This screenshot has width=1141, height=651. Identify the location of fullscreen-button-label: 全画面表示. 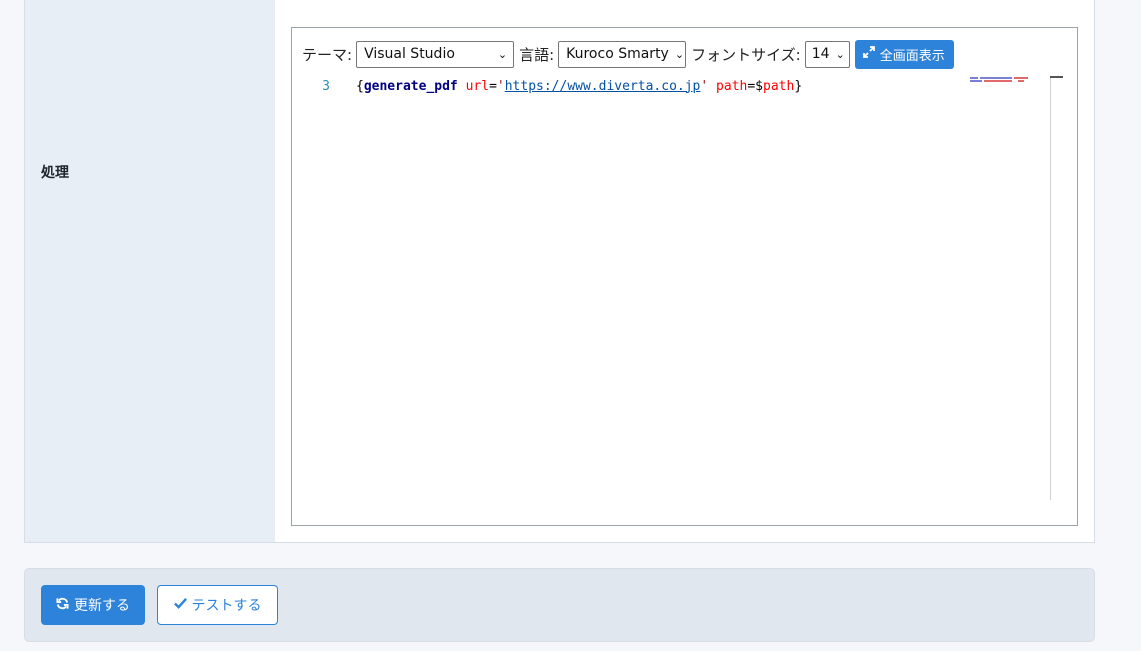
(912, 56).